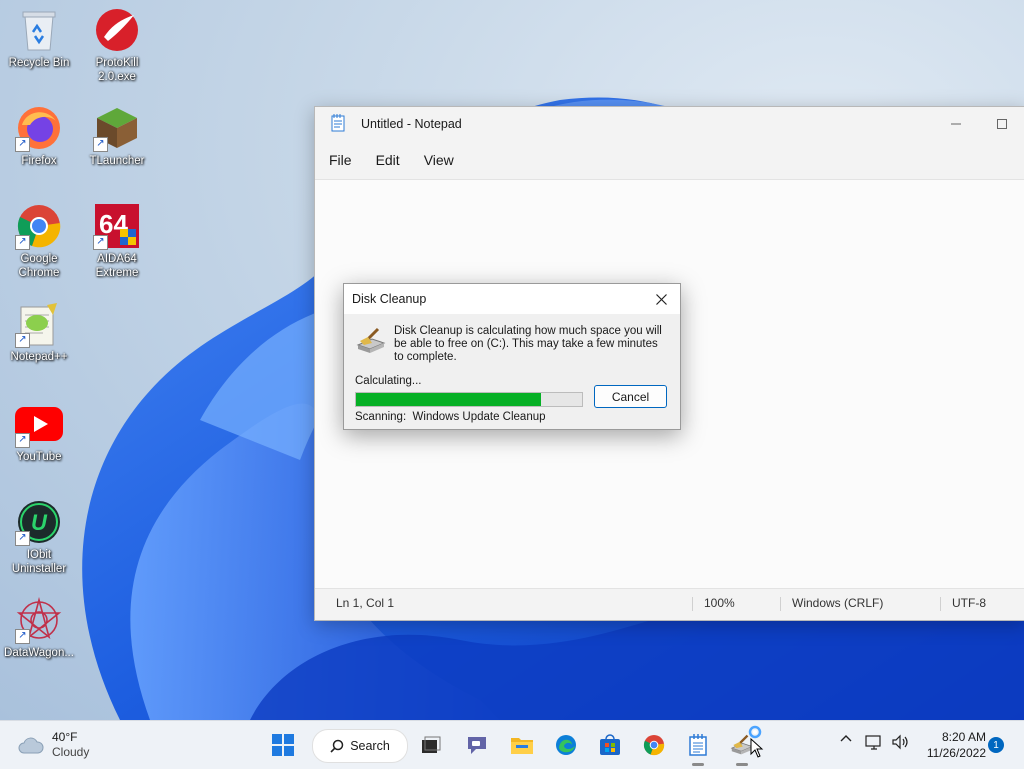  What do you see at coordinates (388, 160) in the screenshot?
I see `menu-edit: Edit` at bounding box center [388, 160].